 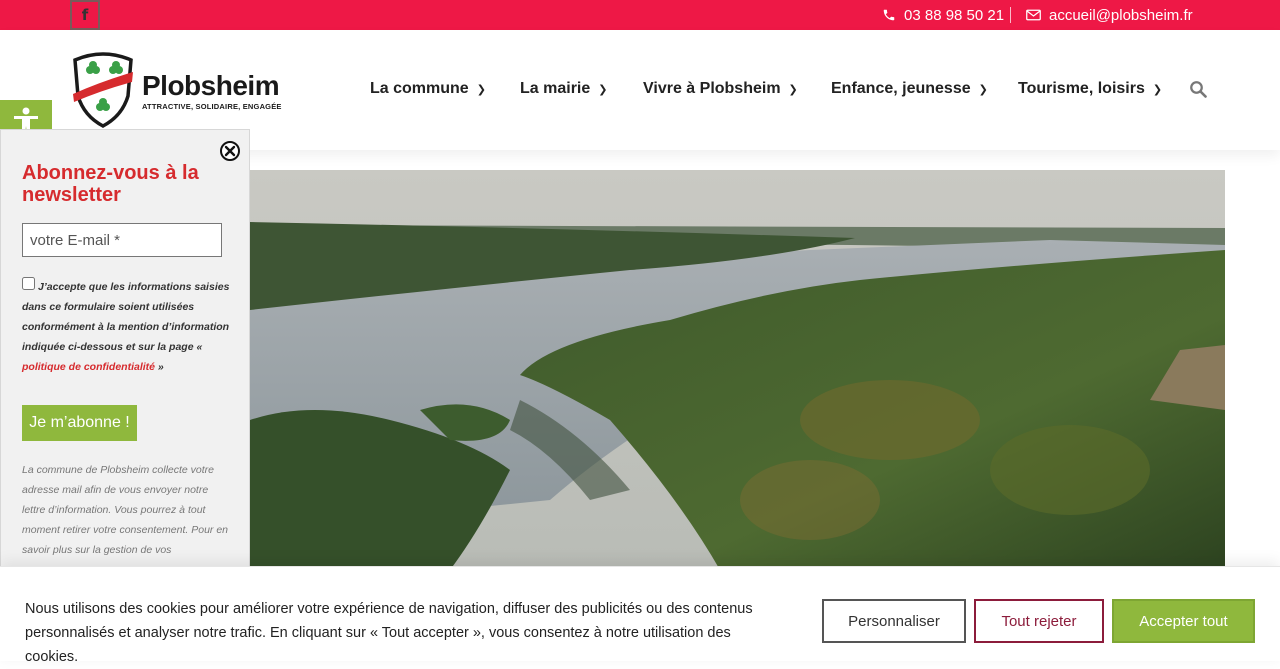 I want to click on phone-number: 03 88 98 50 21, so click(x=954, y=15).